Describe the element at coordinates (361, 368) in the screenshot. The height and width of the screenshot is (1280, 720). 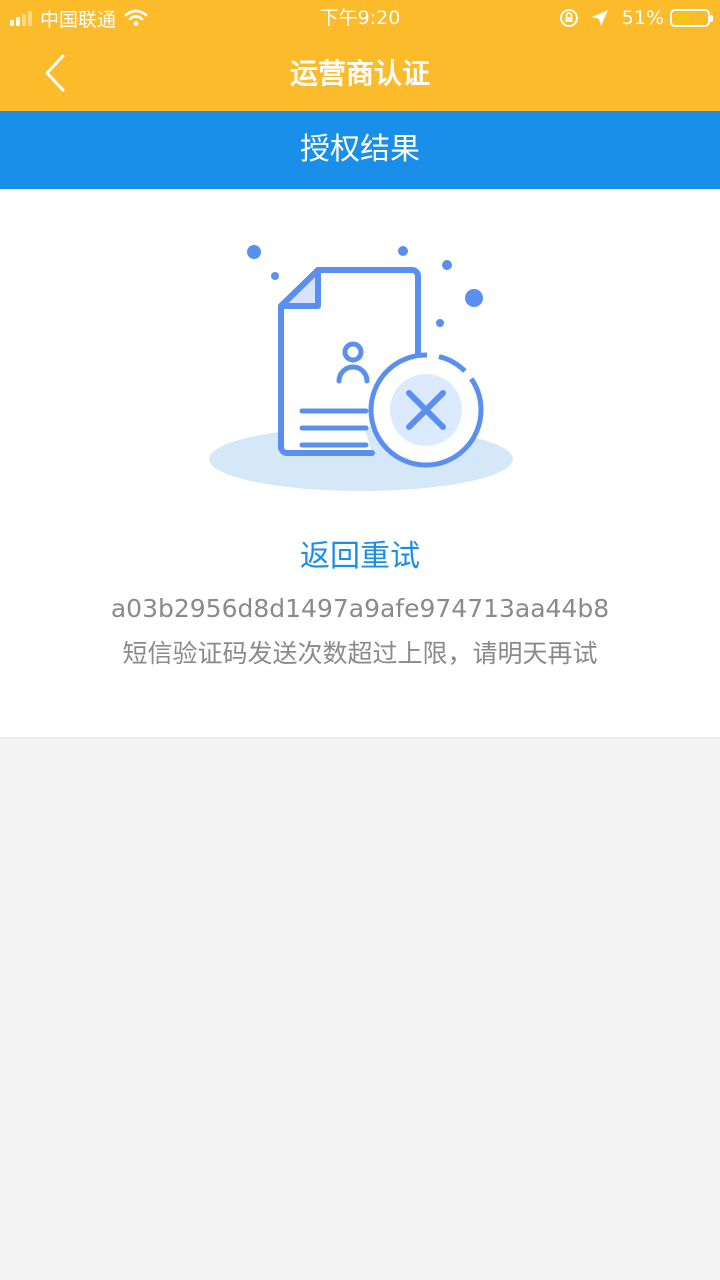
I see `document-error-icon` at that location.